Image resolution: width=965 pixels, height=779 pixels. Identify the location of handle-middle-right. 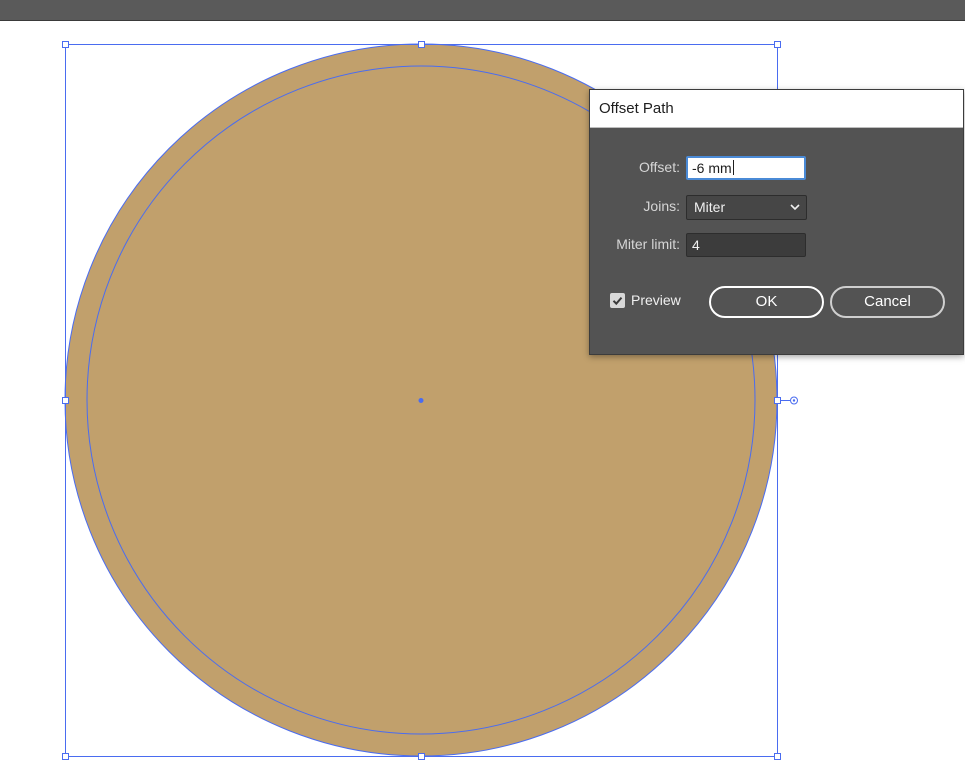
(777, 400).